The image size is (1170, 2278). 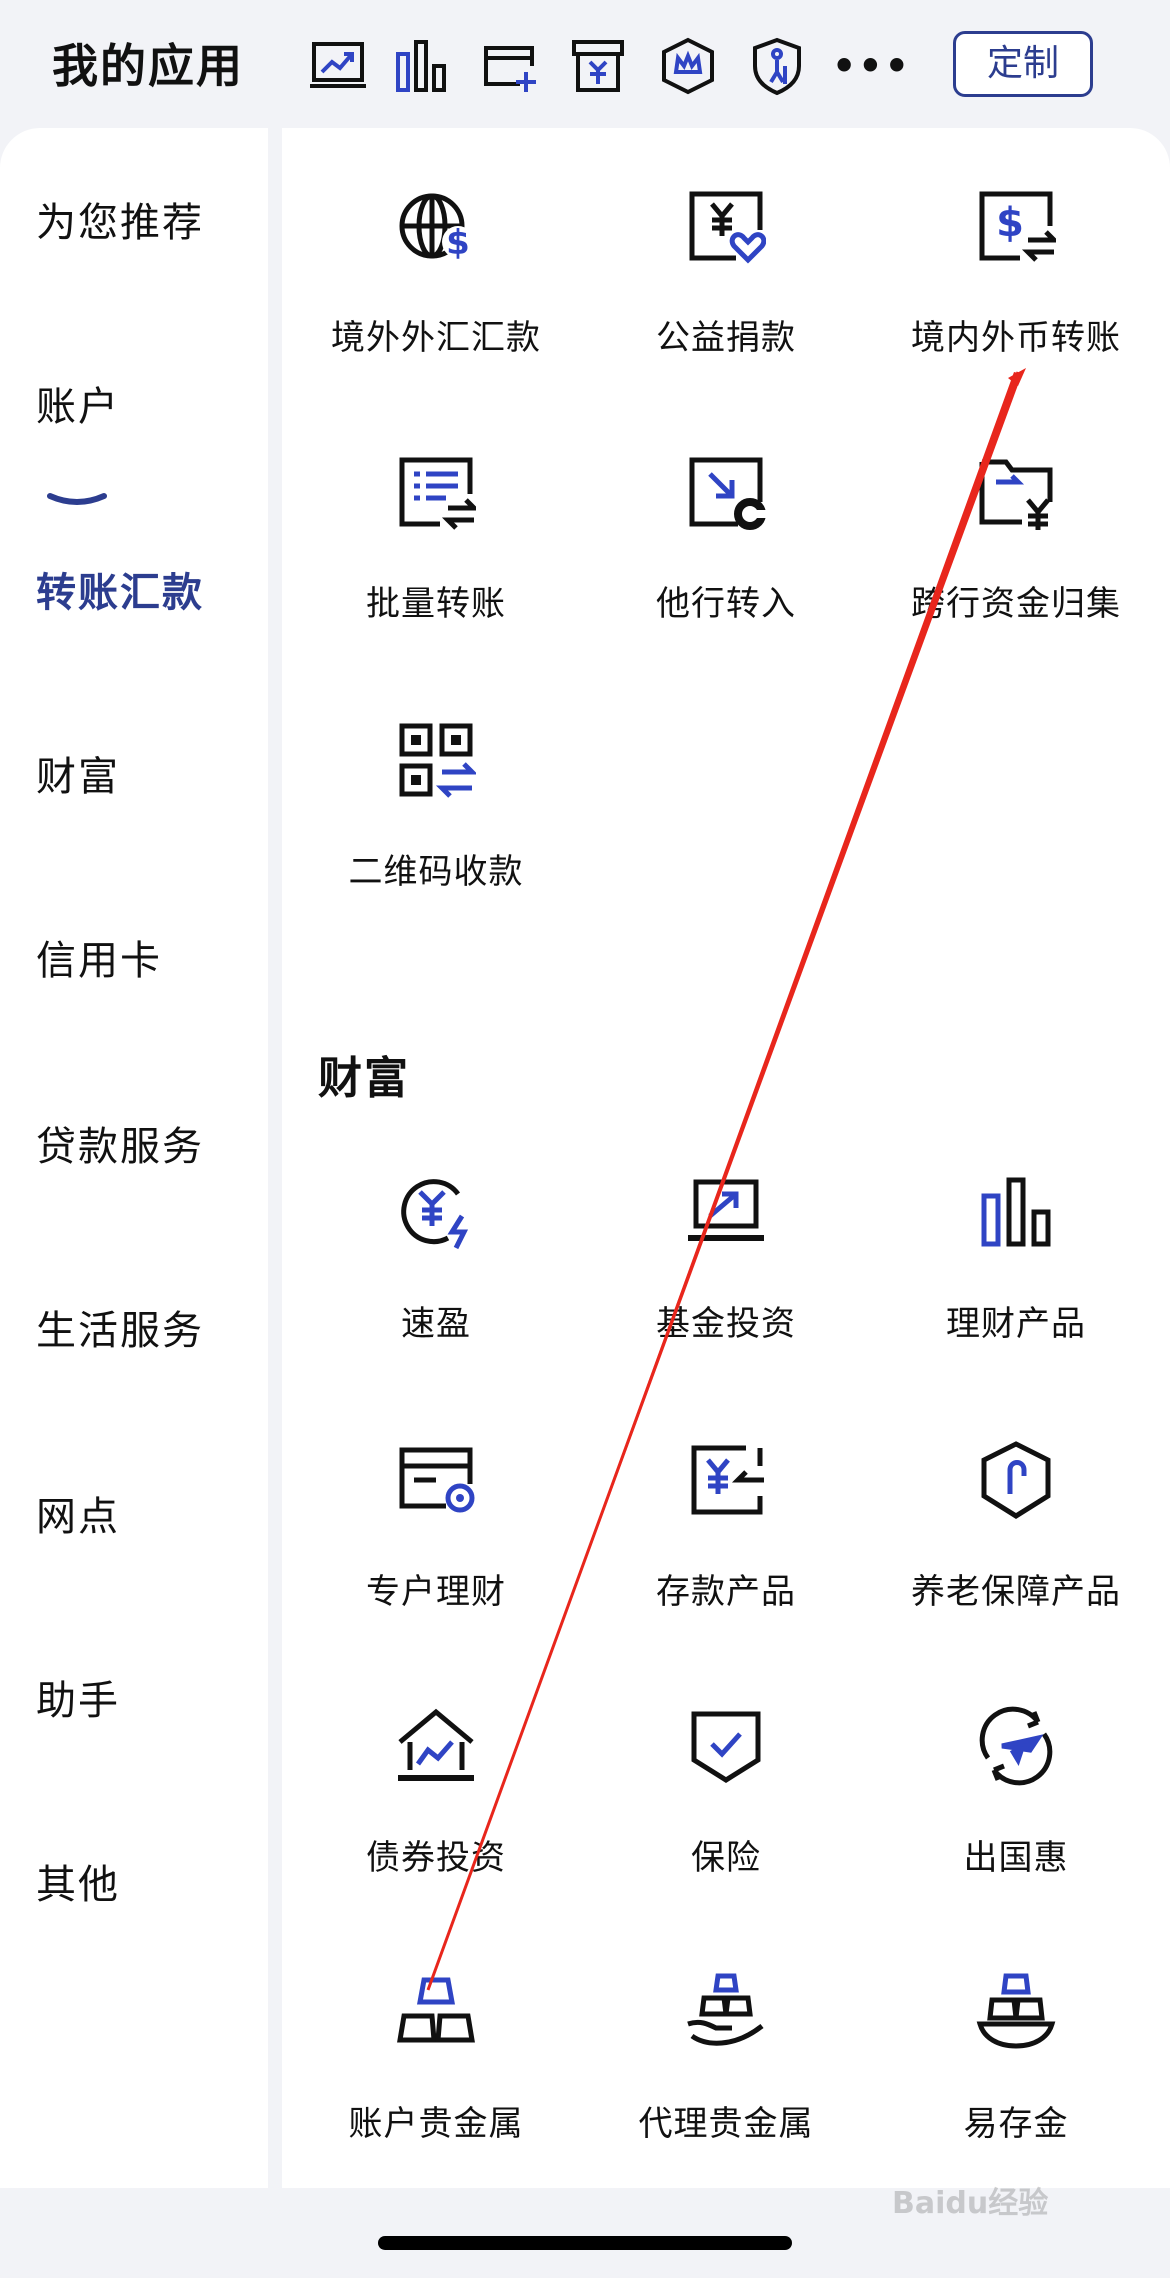 What do you see at coordinates (78, 1881) in the screenshot?
I see `sidebar-item-other: 其他` at bounding box center [78, 1881].